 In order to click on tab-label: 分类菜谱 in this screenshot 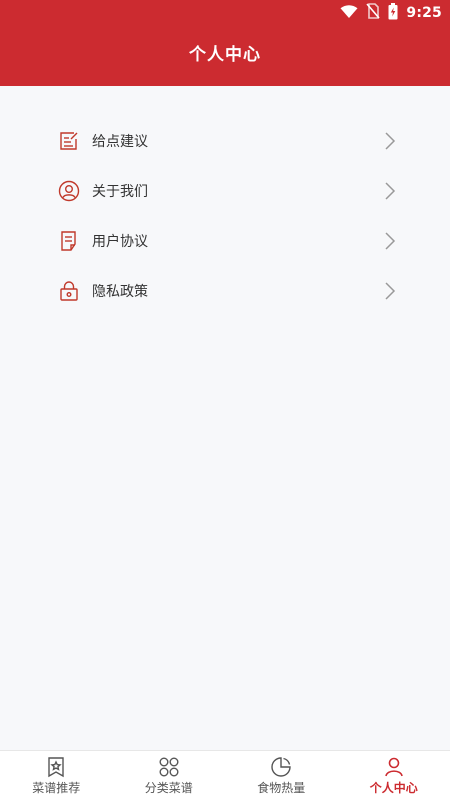, I will do `click(168, 788)`.